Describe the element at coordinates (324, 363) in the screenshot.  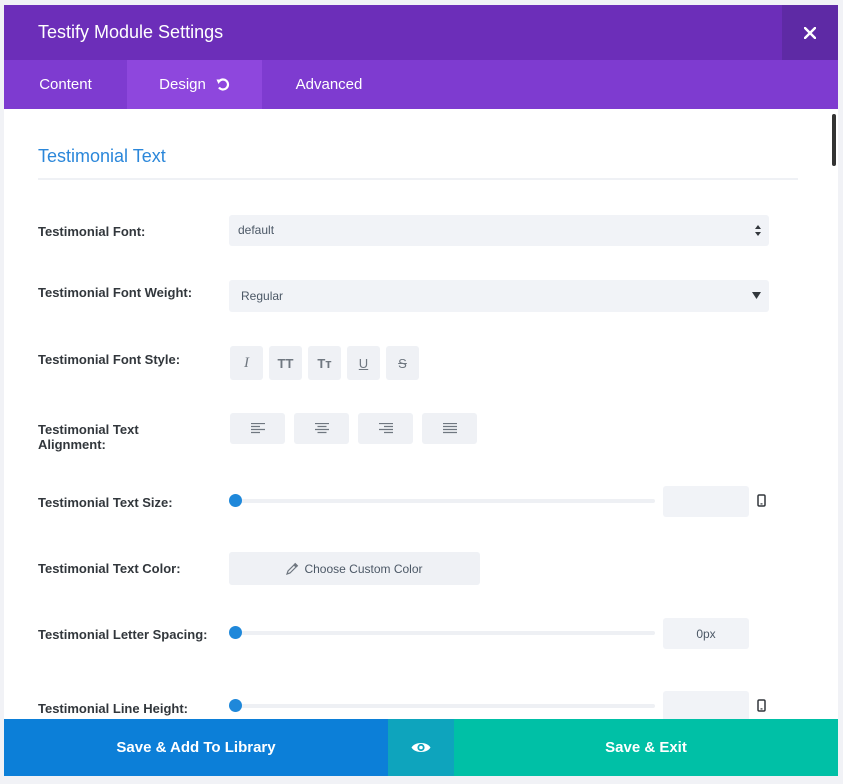
I see `capitalize-button: Tт` at that location.